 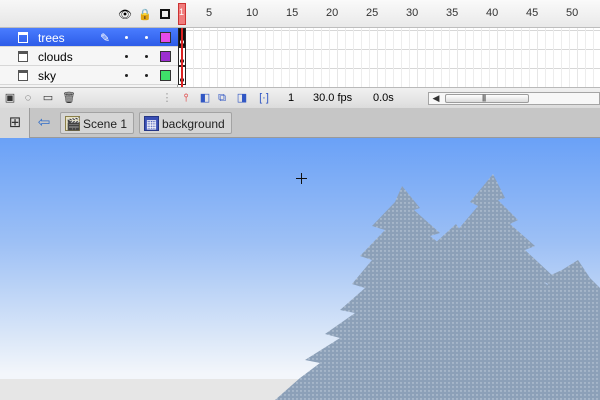 What do you see at coordinates (242, 98) in the screenshot?
I see `edit-multiple-frames-icon: ◨` at bounding box center [242, 98].